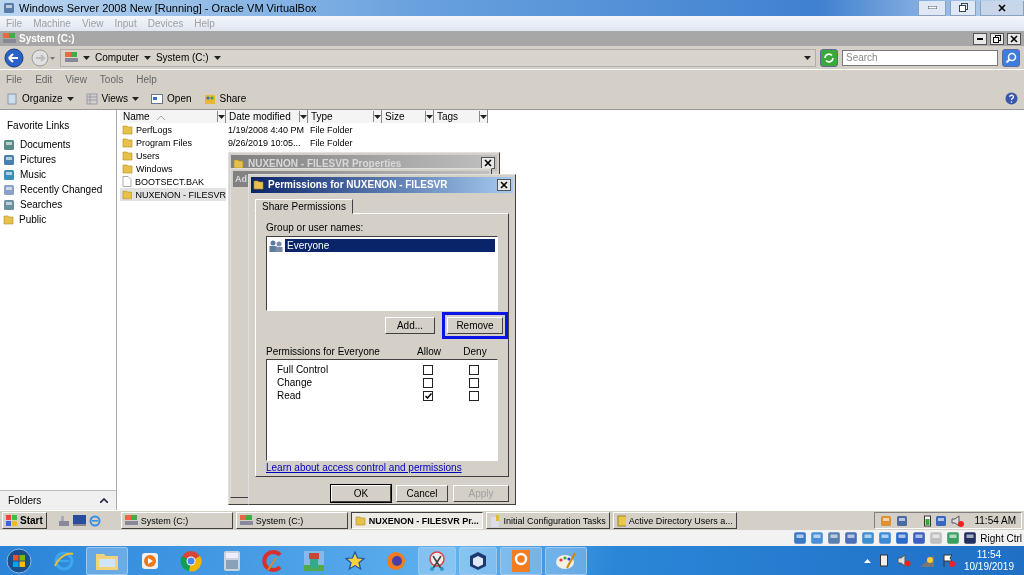  What do you see at coordinates (15, 57) in the screenshot?
I see `back-button` at bounding box center [15, 57].